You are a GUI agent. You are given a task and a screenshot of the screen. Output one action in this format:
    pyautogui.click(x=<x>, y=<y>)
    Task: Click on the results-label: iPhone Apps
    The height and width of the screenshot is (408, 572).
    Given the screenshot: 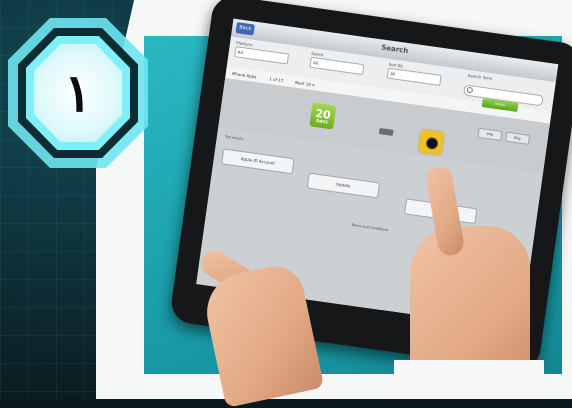 What is the action you would take?
    pyautogui.click(x=244, y=75)
    